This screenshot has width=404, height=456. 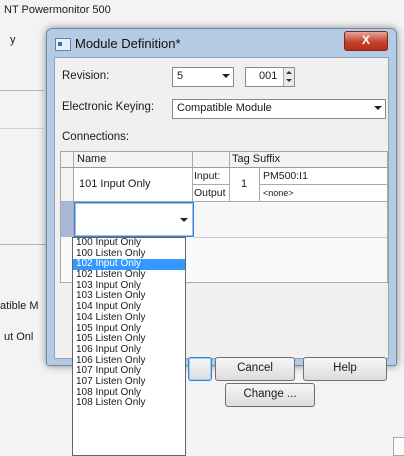 What do you see at coordinates (288, 77) in the screenshot?
I see `revision-minor-spinner` at bounding box center [288, 77].